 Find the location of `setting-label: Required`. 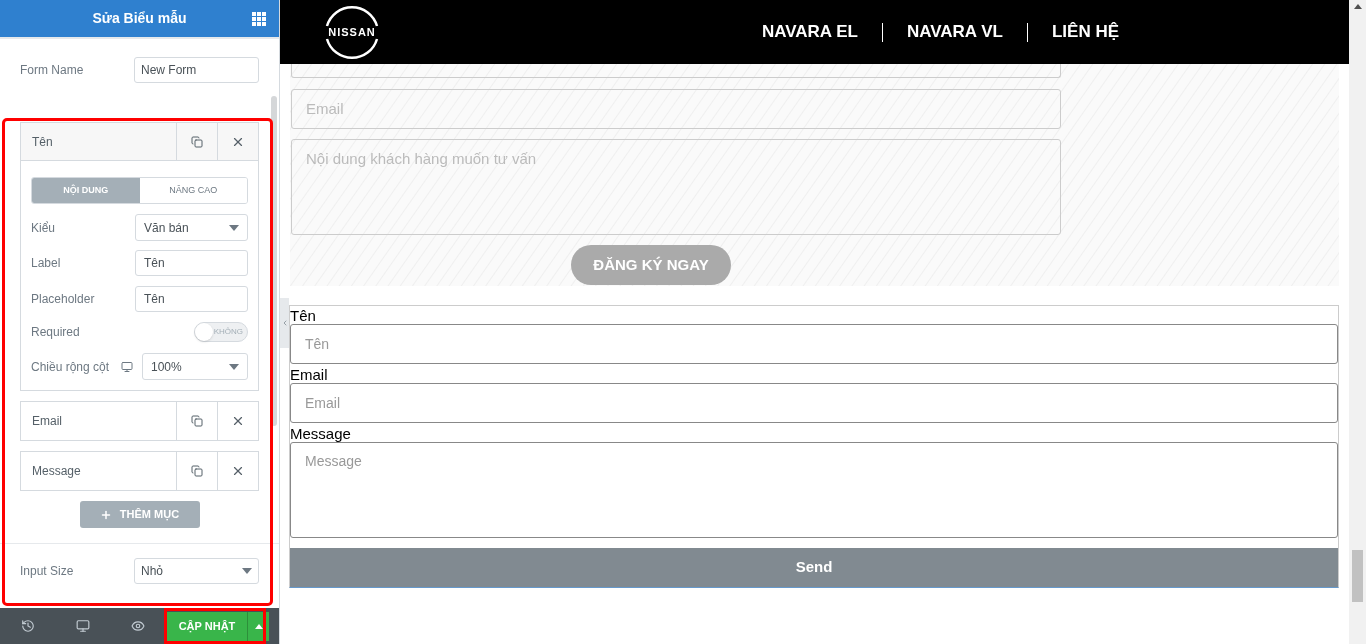

setting-label: Required is located at coordinates (55, 332).